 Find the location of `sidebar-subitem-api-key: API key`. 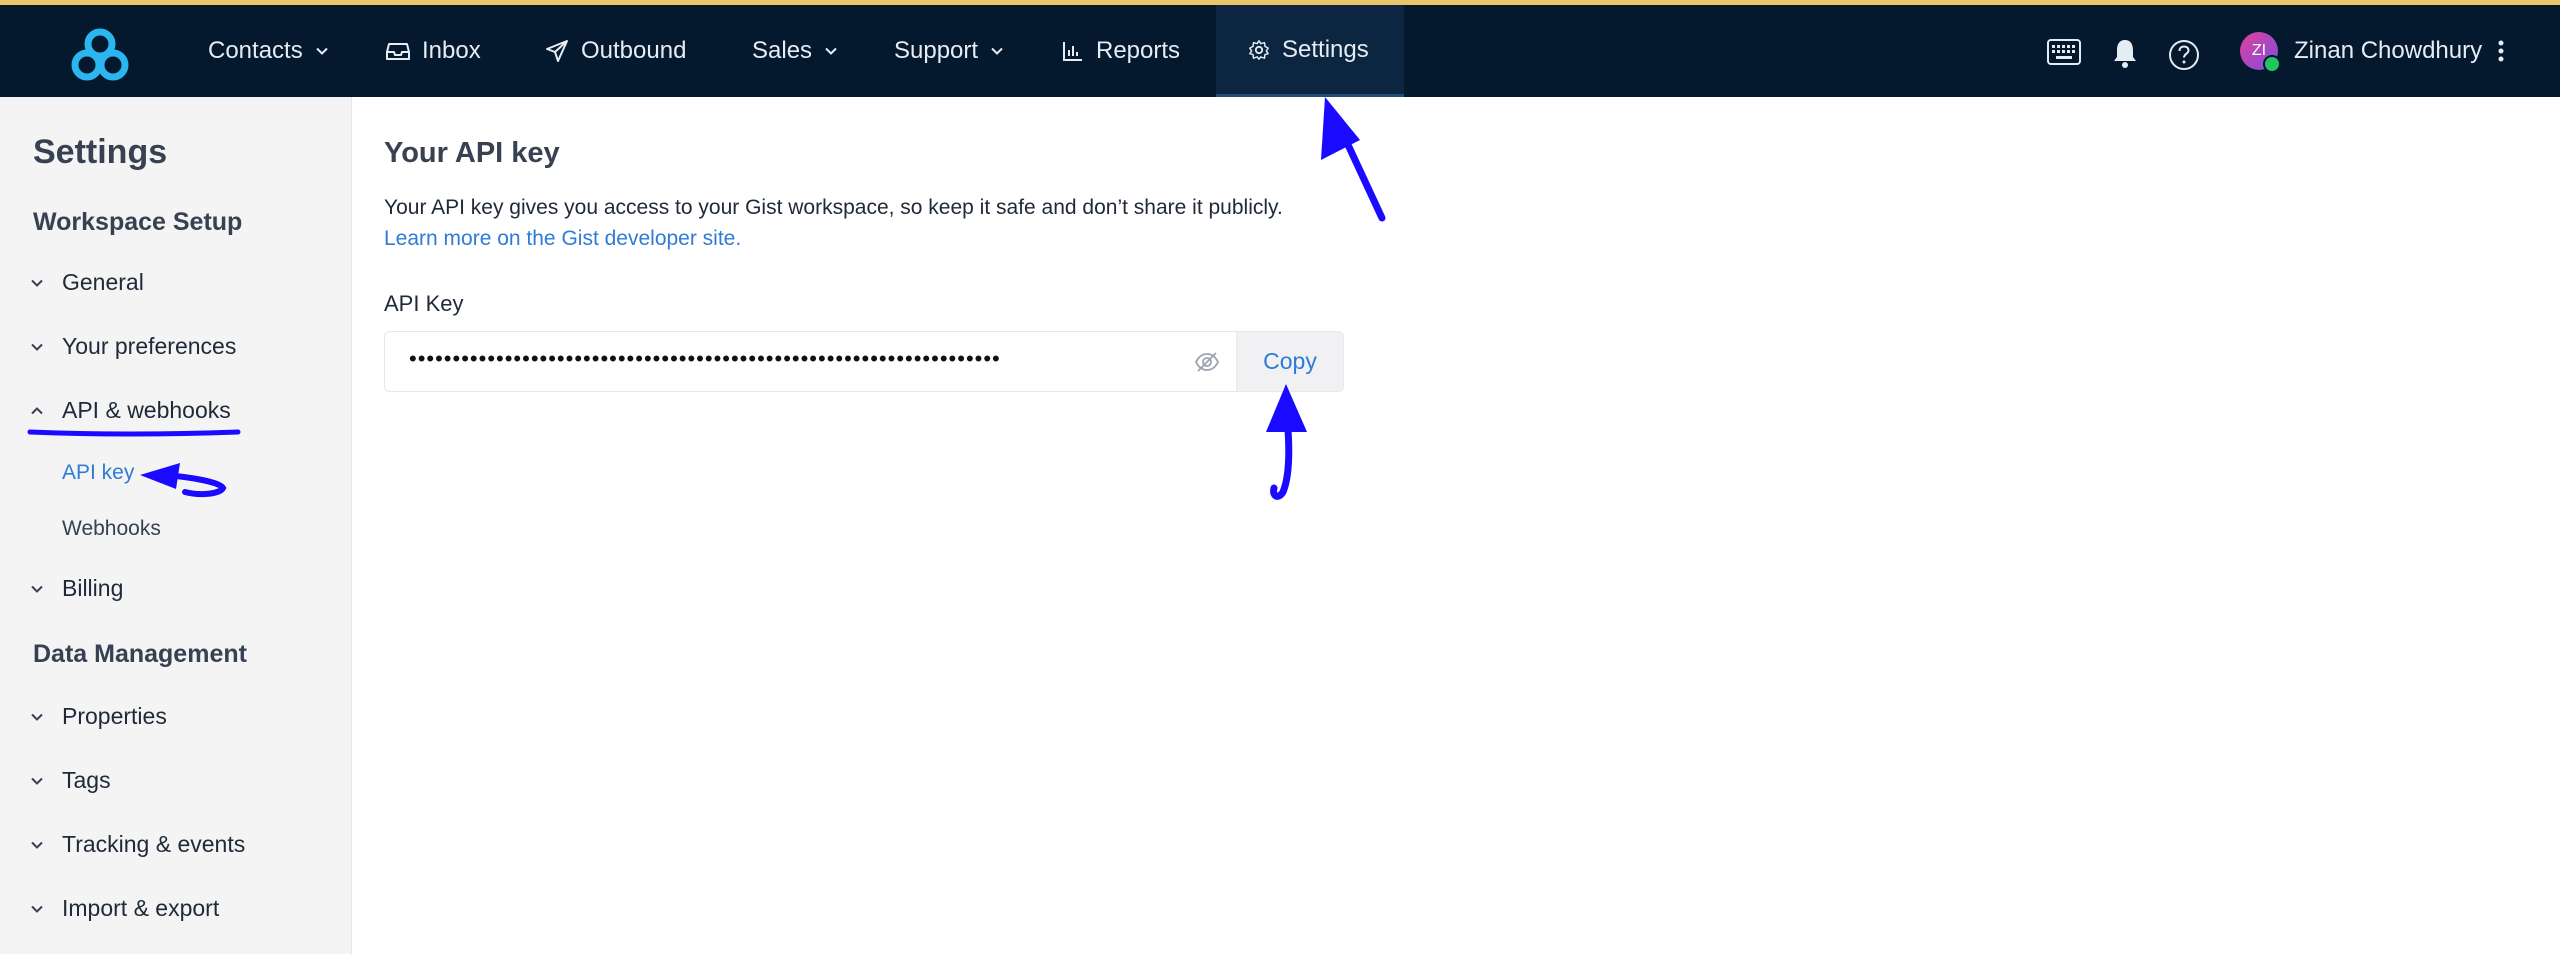

sidebar-subitem-api-key: API key is located at coordinates (98, 473).